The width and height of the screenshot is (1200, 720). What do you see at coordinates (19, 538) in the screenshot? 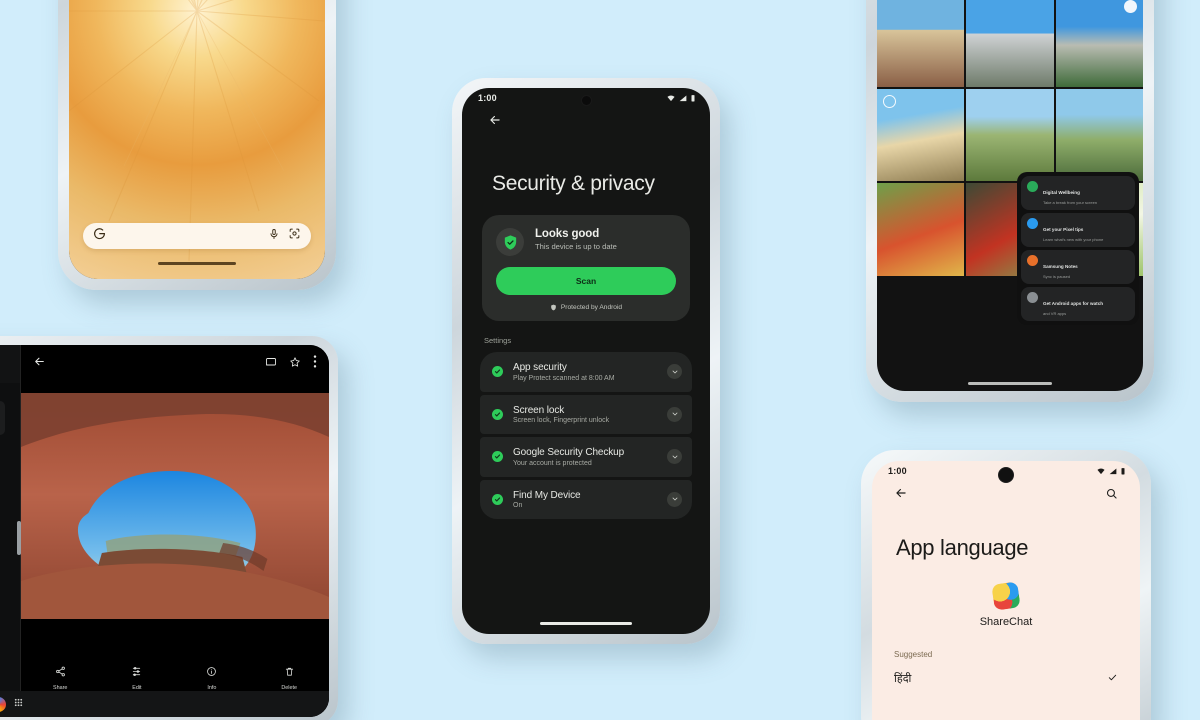
I see `split-drag-handle` at bounding box center [19, 538].